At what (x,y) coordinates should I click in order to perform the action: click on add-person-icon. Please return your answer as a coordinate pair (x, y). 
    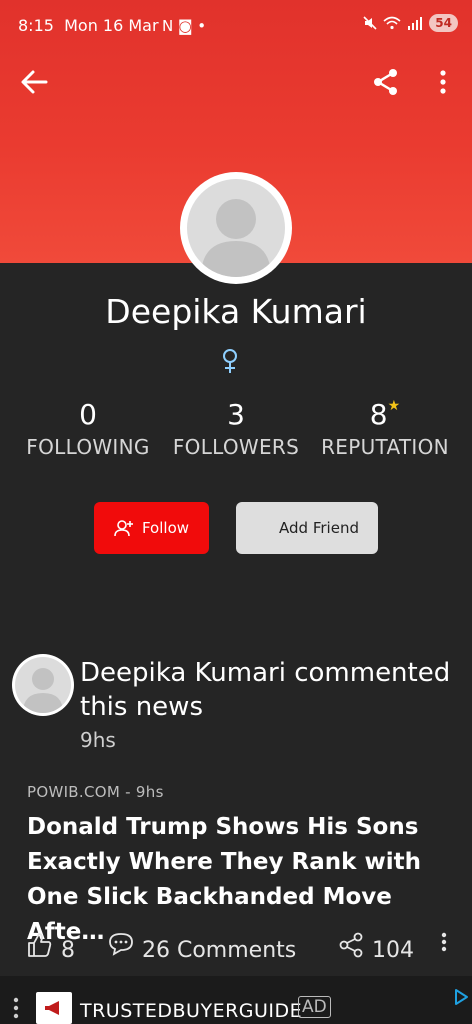
    Looking at the image, I should click on (123, 528).